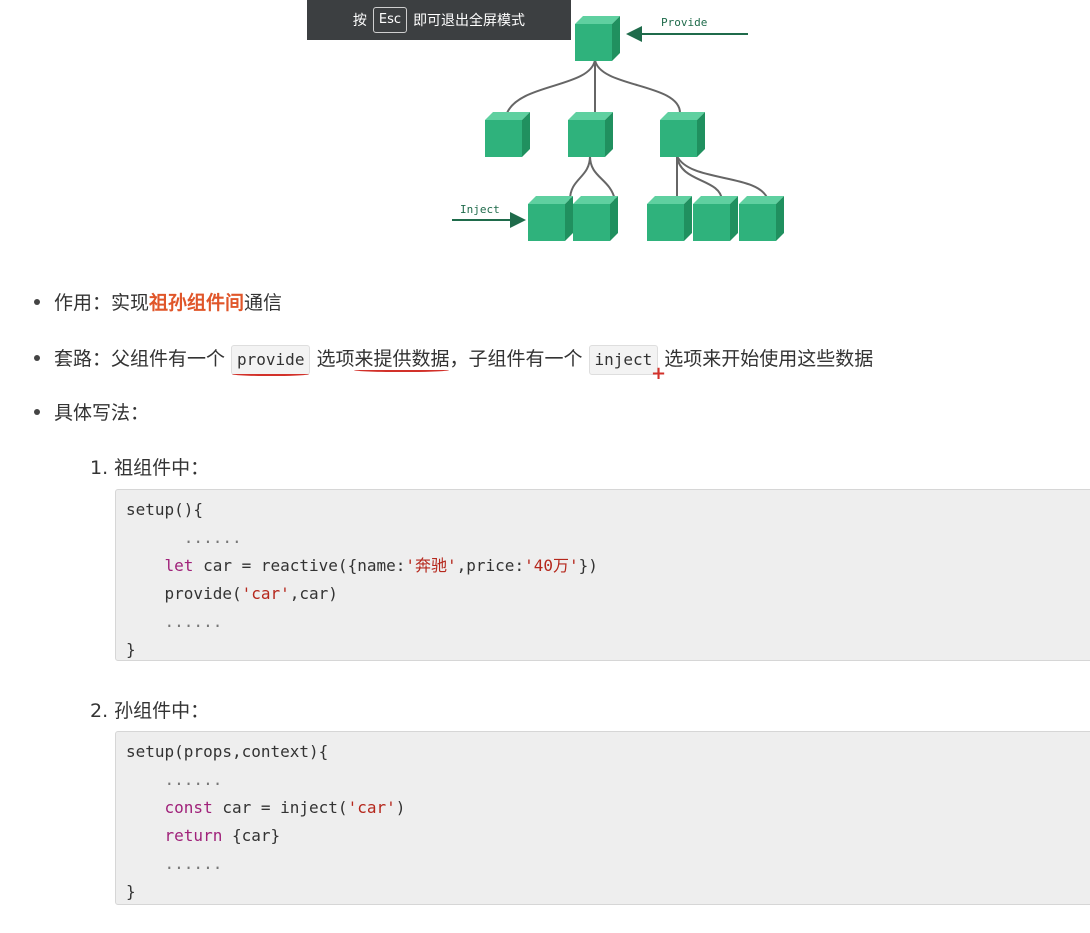 The height and width of the screenshot is (933, 1090). Describe the element at coordinates (637, 130) in the screenshot. I see `tree-connectors` at that location.